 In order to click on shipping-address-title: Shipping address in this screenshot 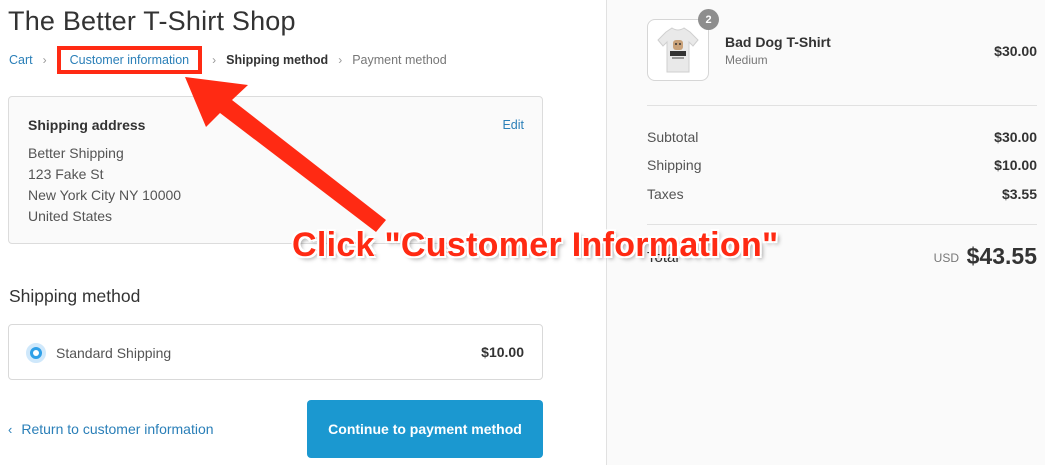, I will do `click(87, 125)`.